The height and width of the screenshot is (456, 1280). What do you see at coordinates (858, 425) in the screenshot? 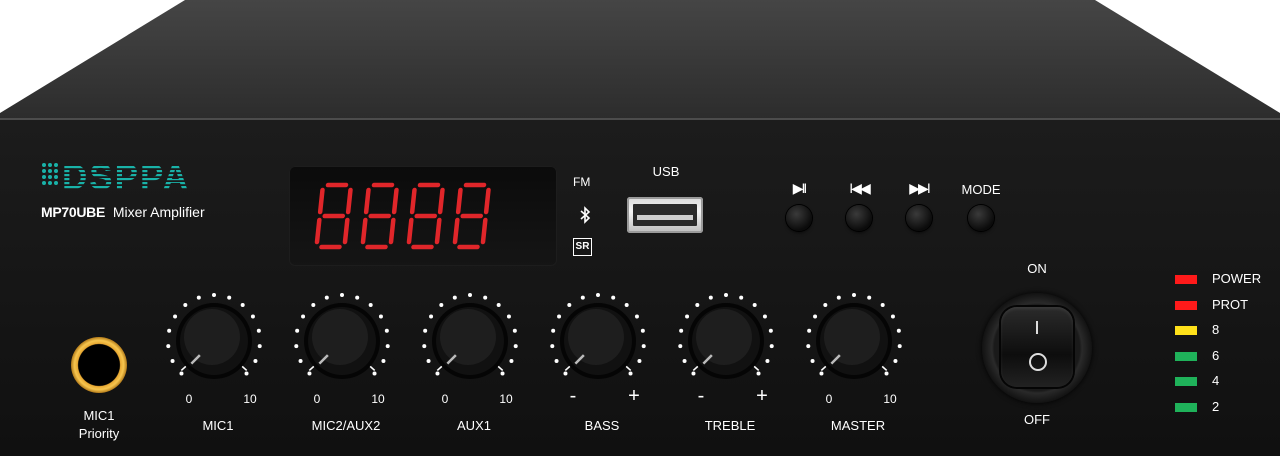
I see `knob-label: MASTER` at bounding box center [858, 425].